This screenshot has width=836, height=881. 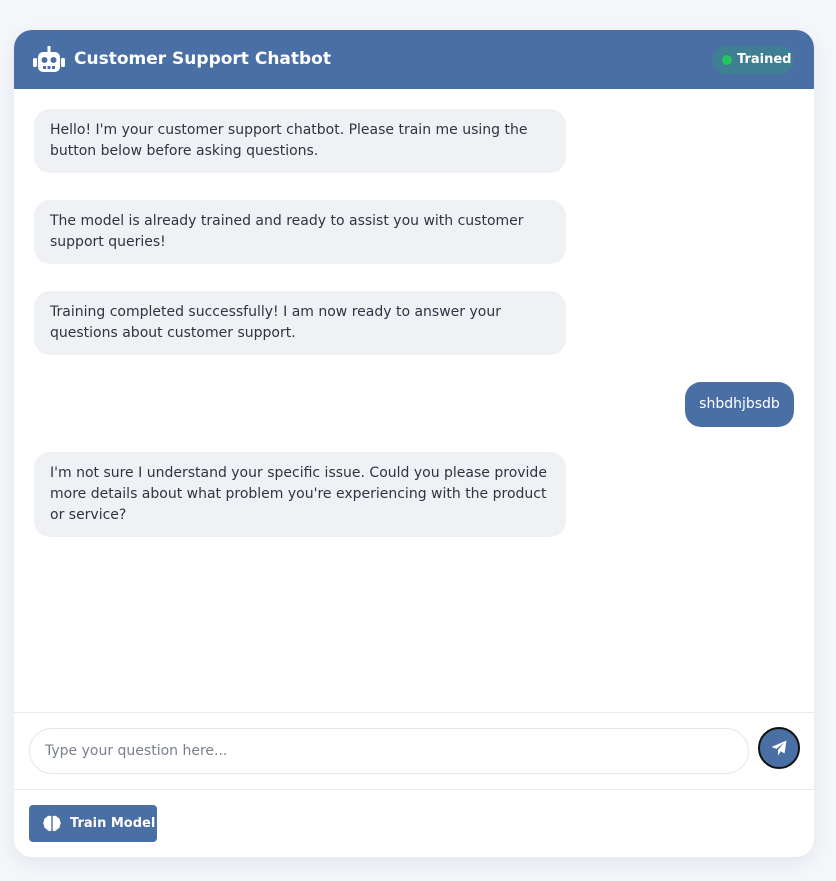 I want to click on training-status-badge: Trained, so click(x=753, y=60).